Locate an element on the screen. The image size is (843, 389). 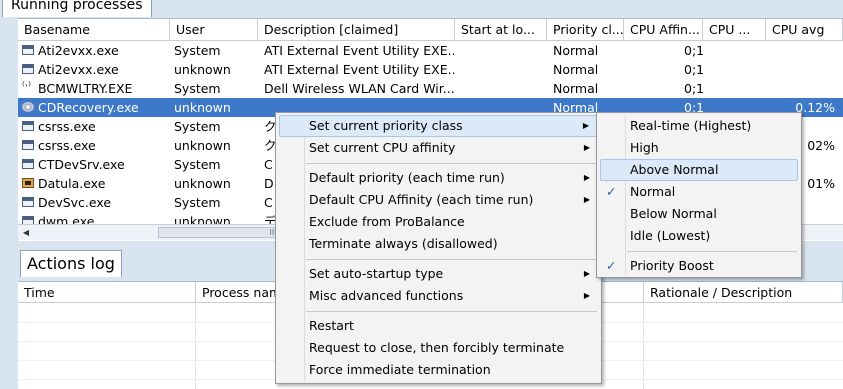
priority-option-idle-lowest: Idle (Lowest) is located at coordinates (699, 236).